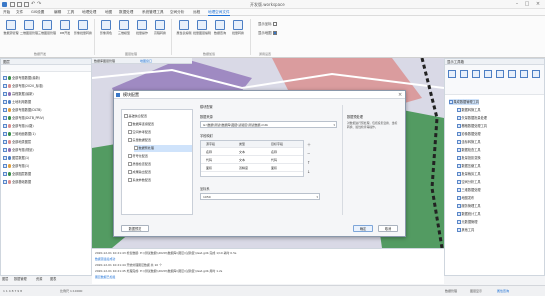  I want to click on status-tab-data: 数据管理, so click(451, 291).